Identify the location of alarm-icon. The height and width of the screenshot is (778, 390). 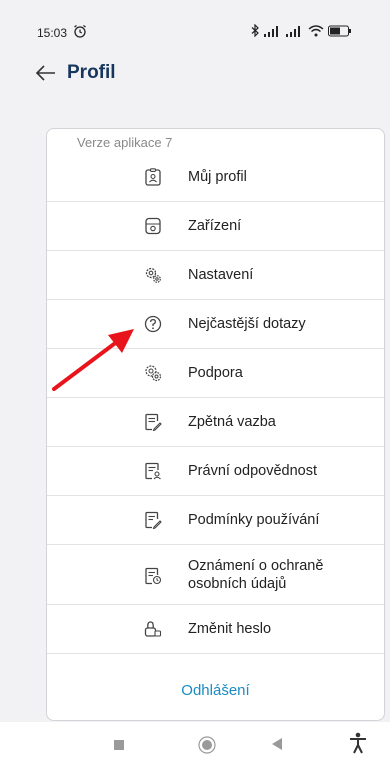
(80, 31).